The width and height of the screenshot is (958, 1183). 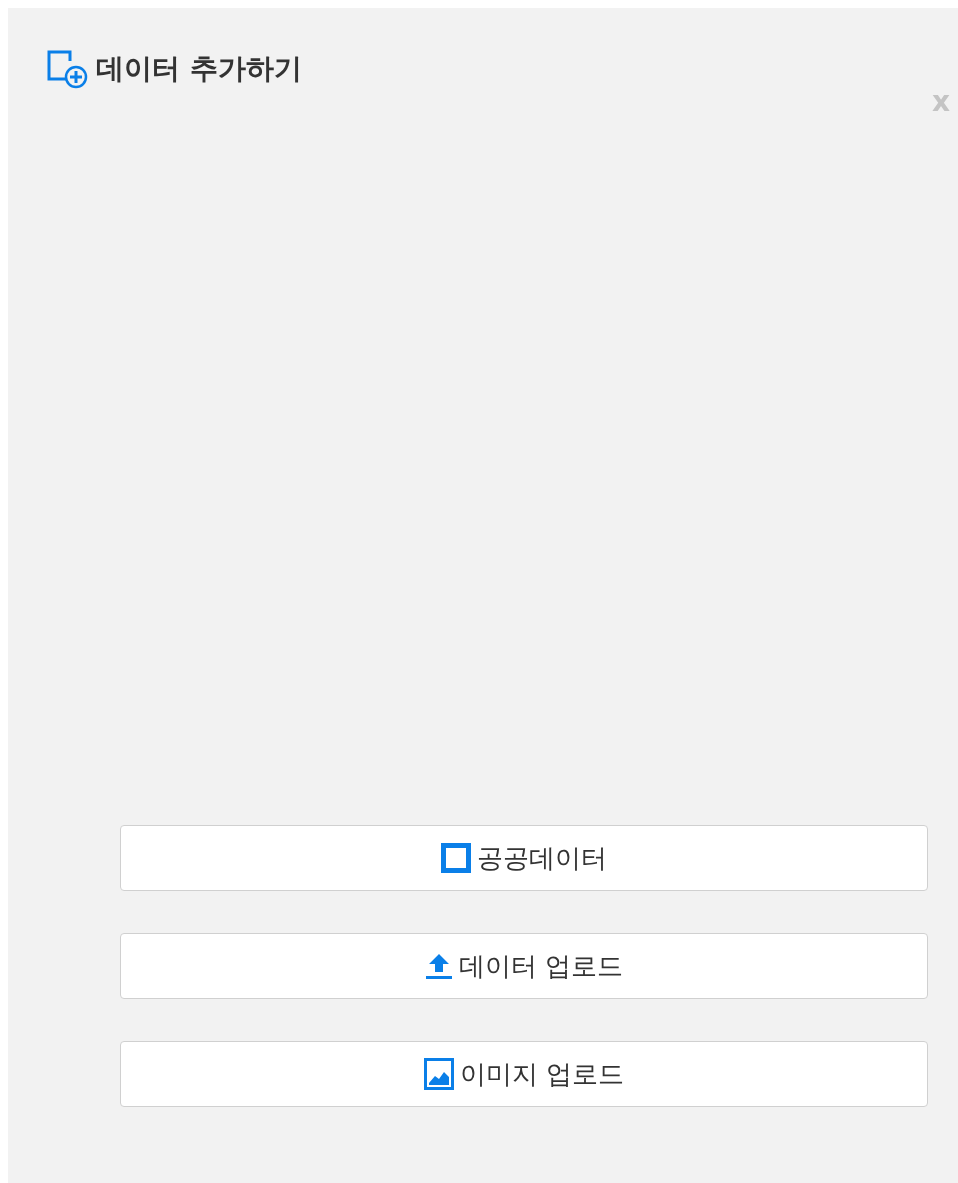 What do you see at coordinates (438, 1074) in the screenshot?
I see `image-icon` at bounding box center [438, 1074].